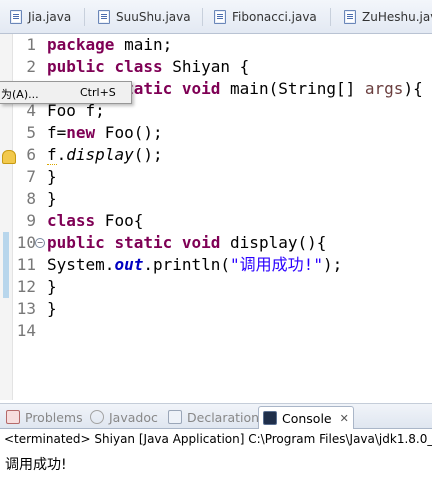 This screenshot has height=492, width=432. Describe the element at coordinates (223, 417) in the screenshot. I see `tab-label: Declaration` at that location.